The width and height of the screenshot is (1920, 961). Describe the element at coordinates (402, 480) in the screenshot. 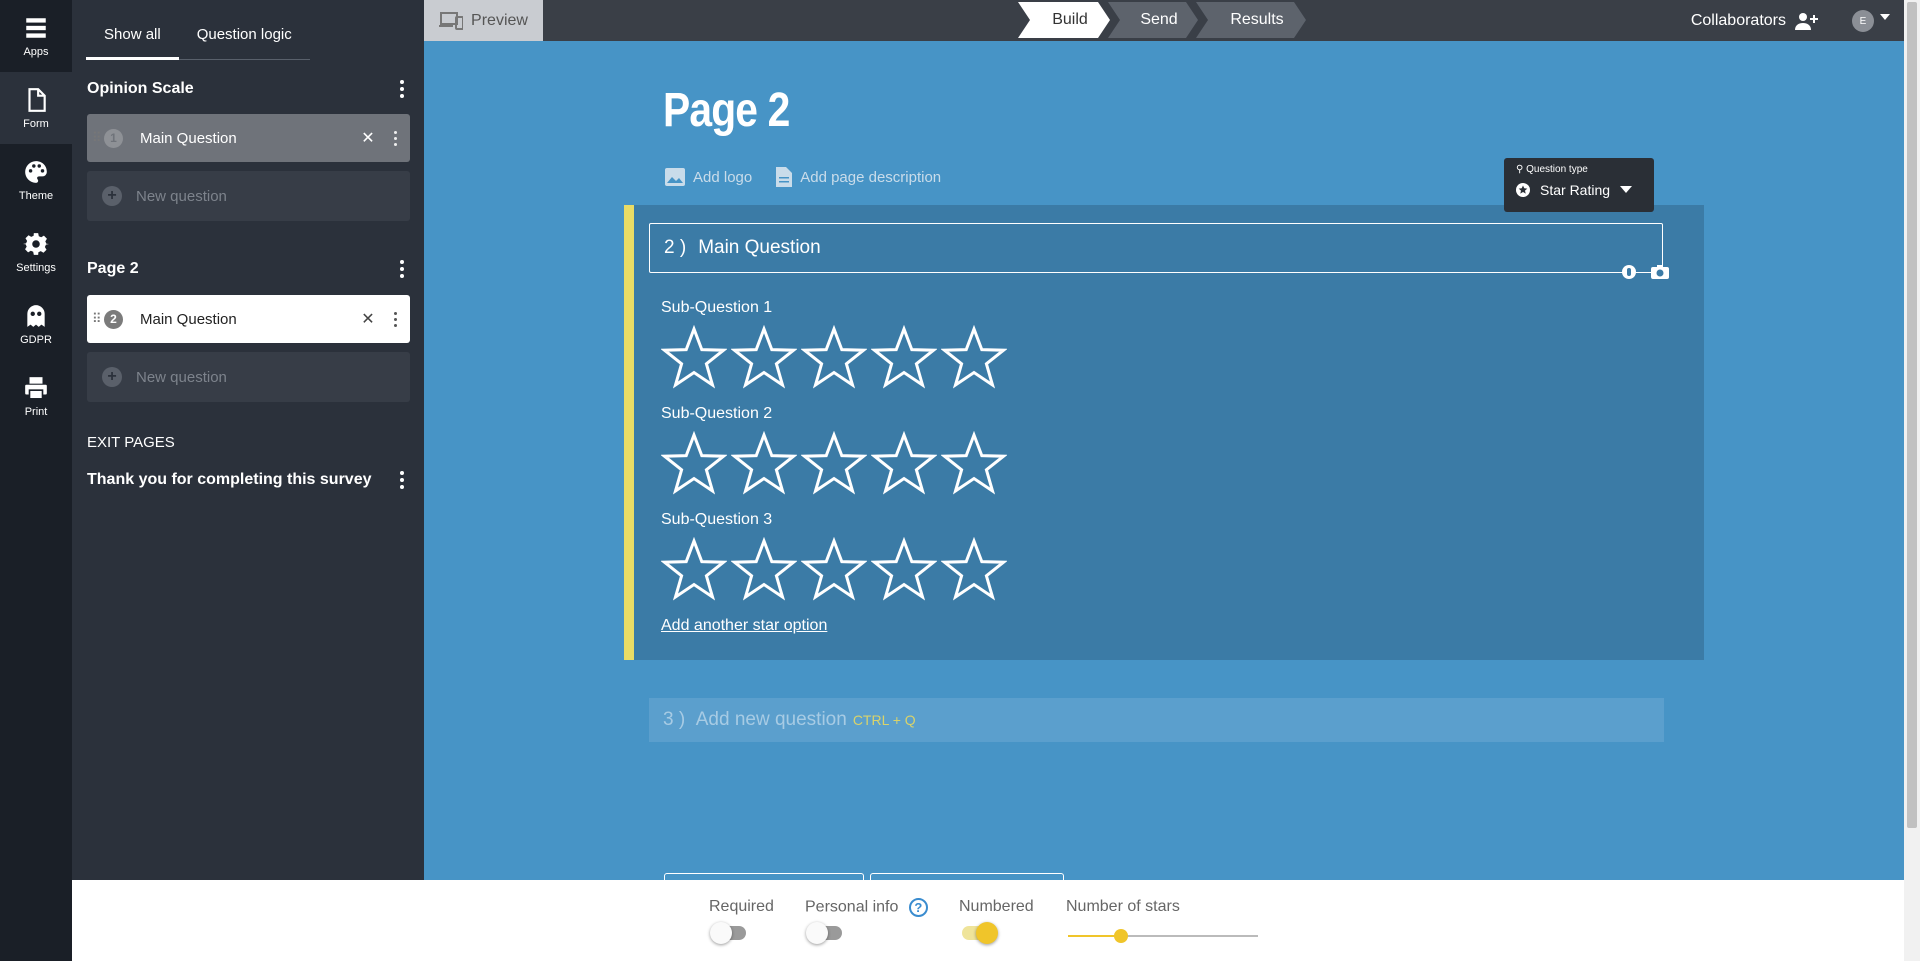

I see `exit-page-menu-icon` at that location.